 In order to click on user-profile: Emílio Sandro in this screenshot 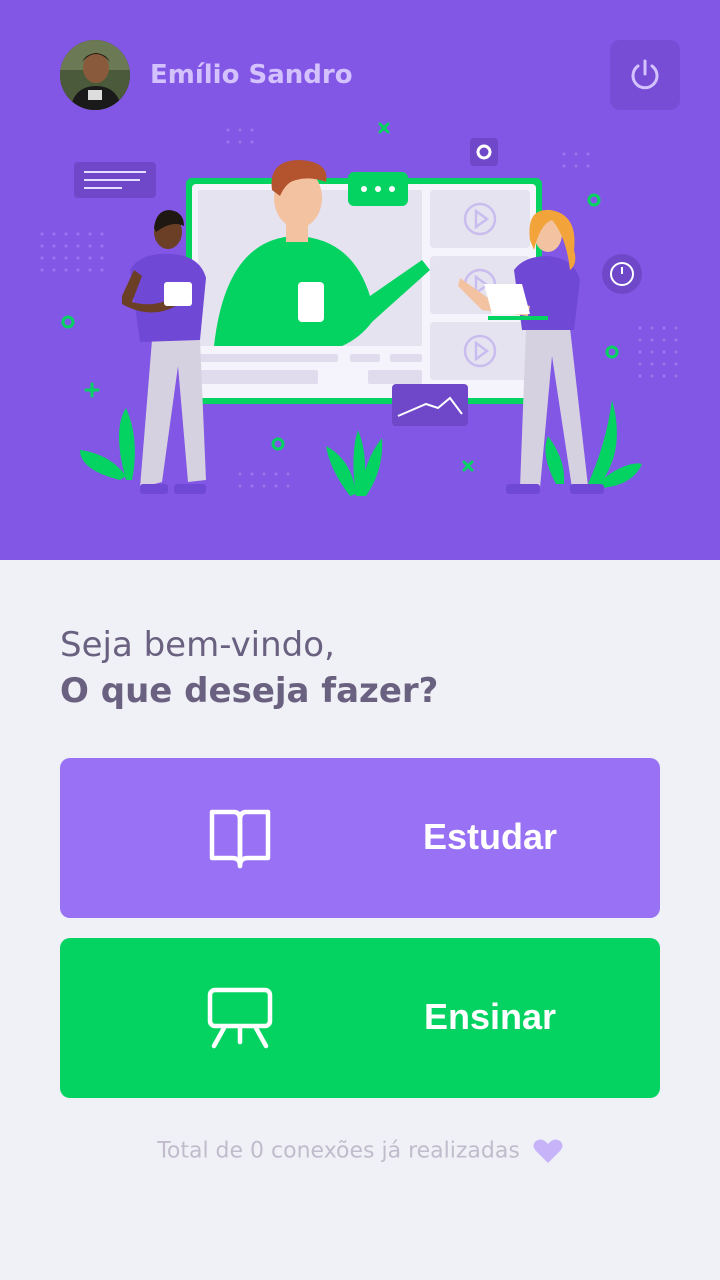, I will do `click(206, 75)`.